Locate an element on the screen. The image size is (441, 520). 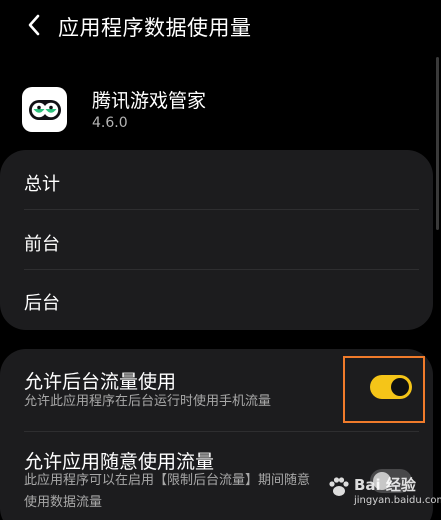
allow-background-data-title: 允许后台流量使用 is located at coordinates (100, 380).